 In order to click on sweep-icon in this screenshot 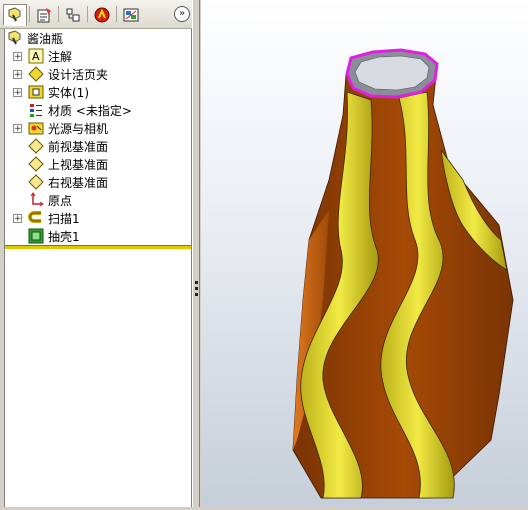, I will do `click(36, 218)`.